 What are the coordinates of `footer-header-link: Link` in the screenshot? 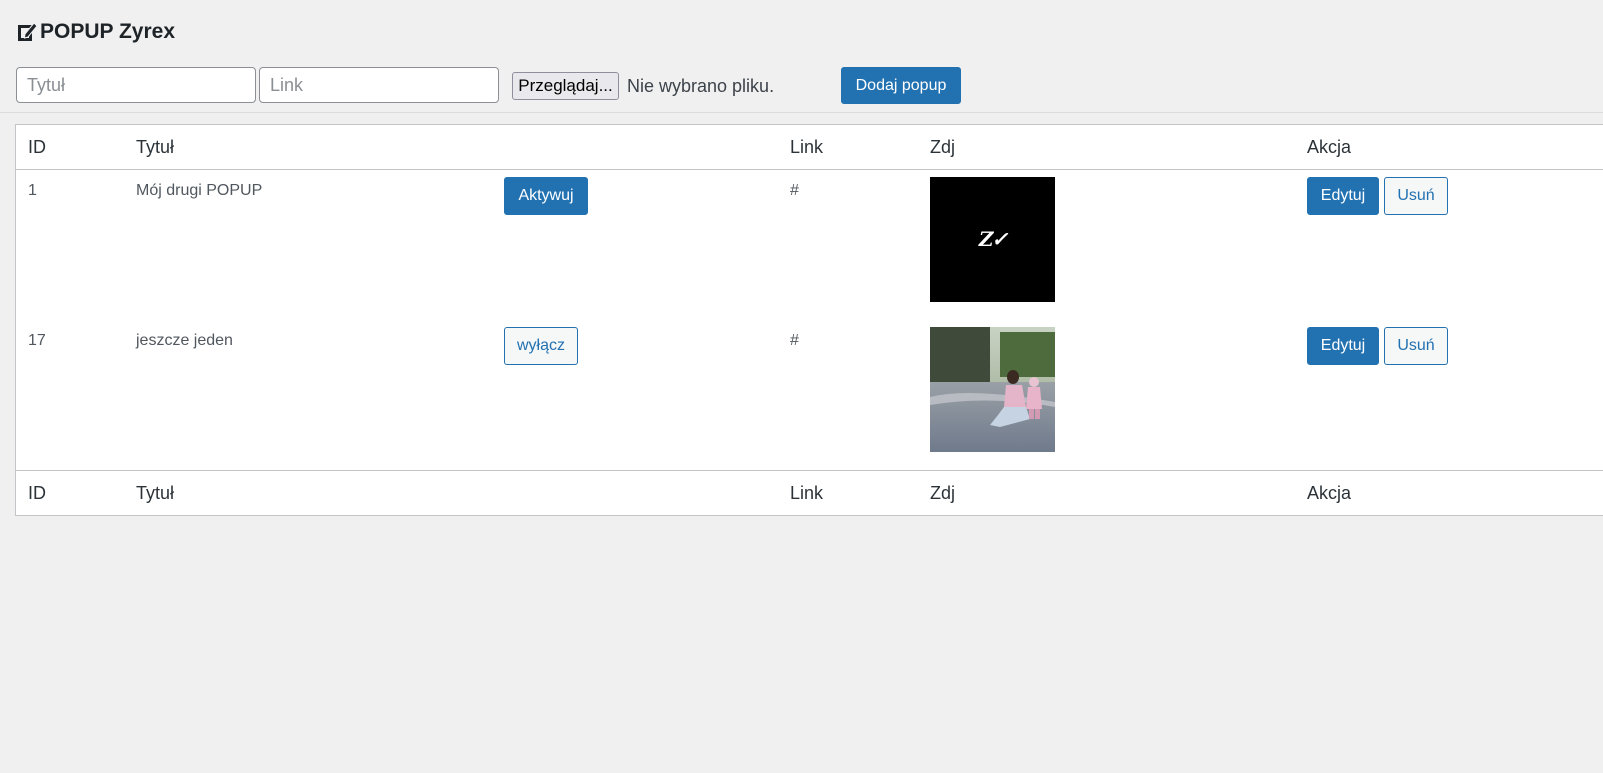 It's located at (807, 493).